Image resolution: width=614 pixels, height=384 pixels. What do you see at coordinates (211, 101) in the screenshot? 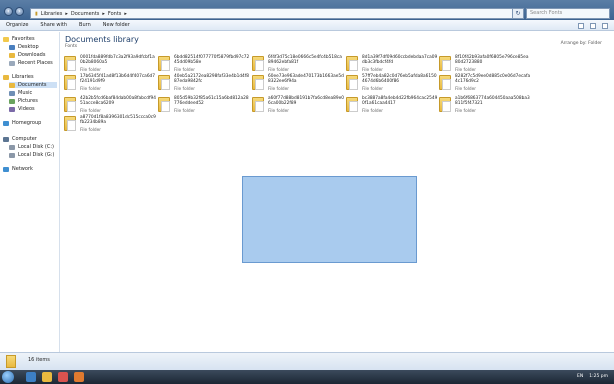
I see `folder-name: 805d59b32f85a61c15a6bd812a28776eddeed52` at bounding box center [211, 101].